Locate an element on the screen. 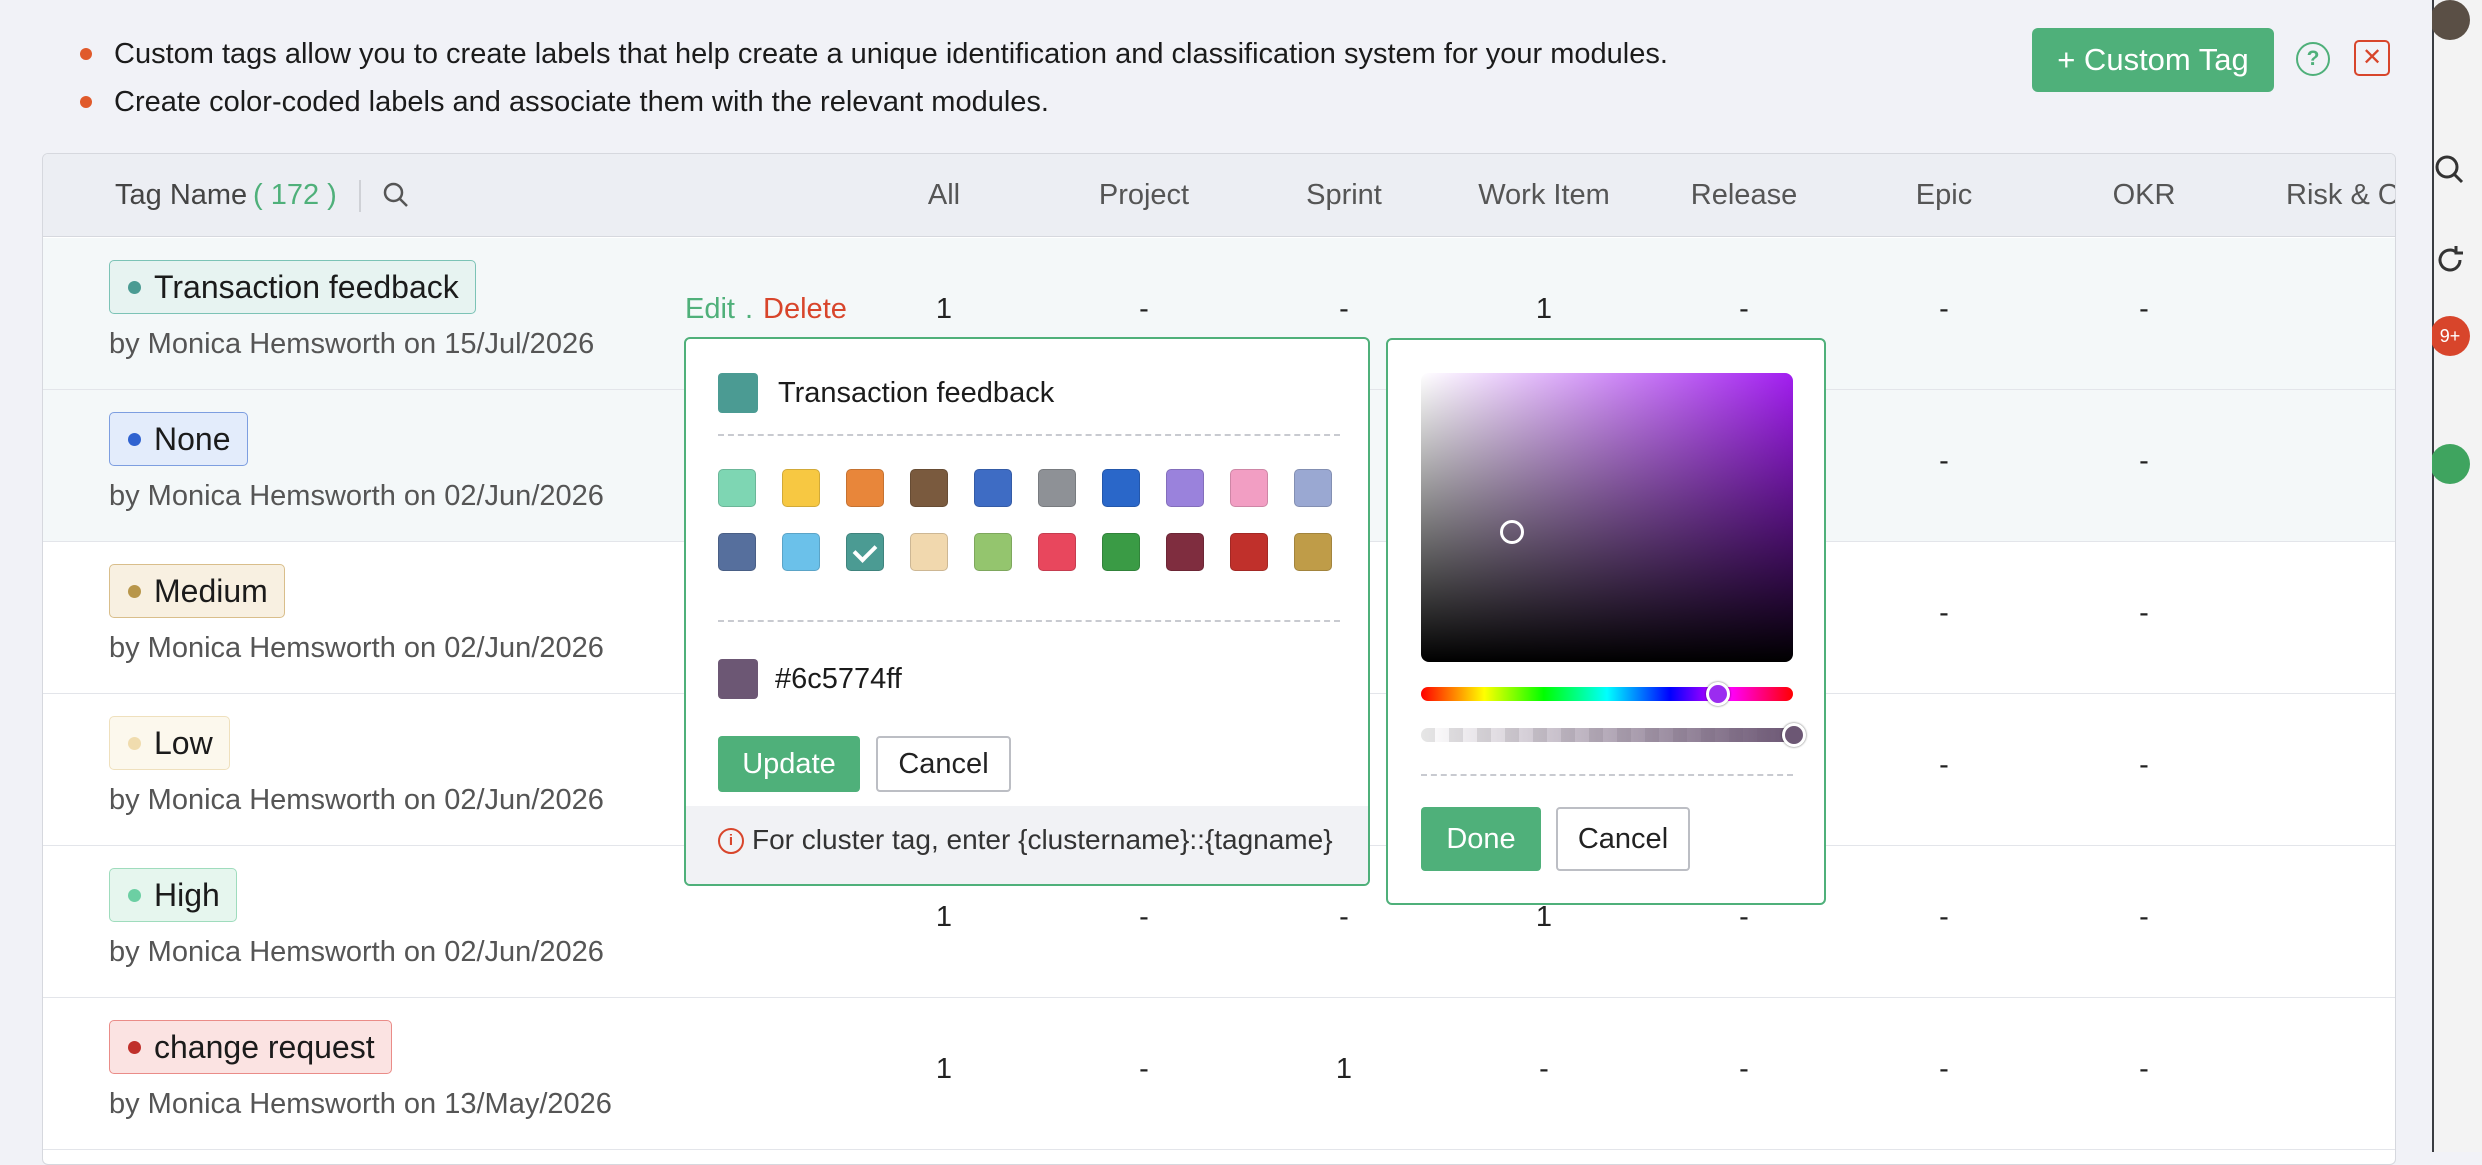 The image size is (2482, 1165). close-icon: ✕ is located at coordinates (2372, 58).